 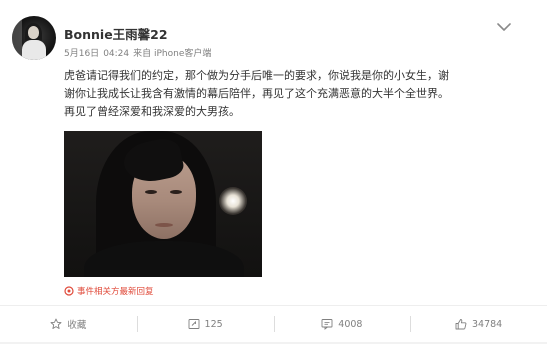 What do you see at coordinates (56, 323) in the screenshot?
I see `star-icon` at bounding box center [56, 323].